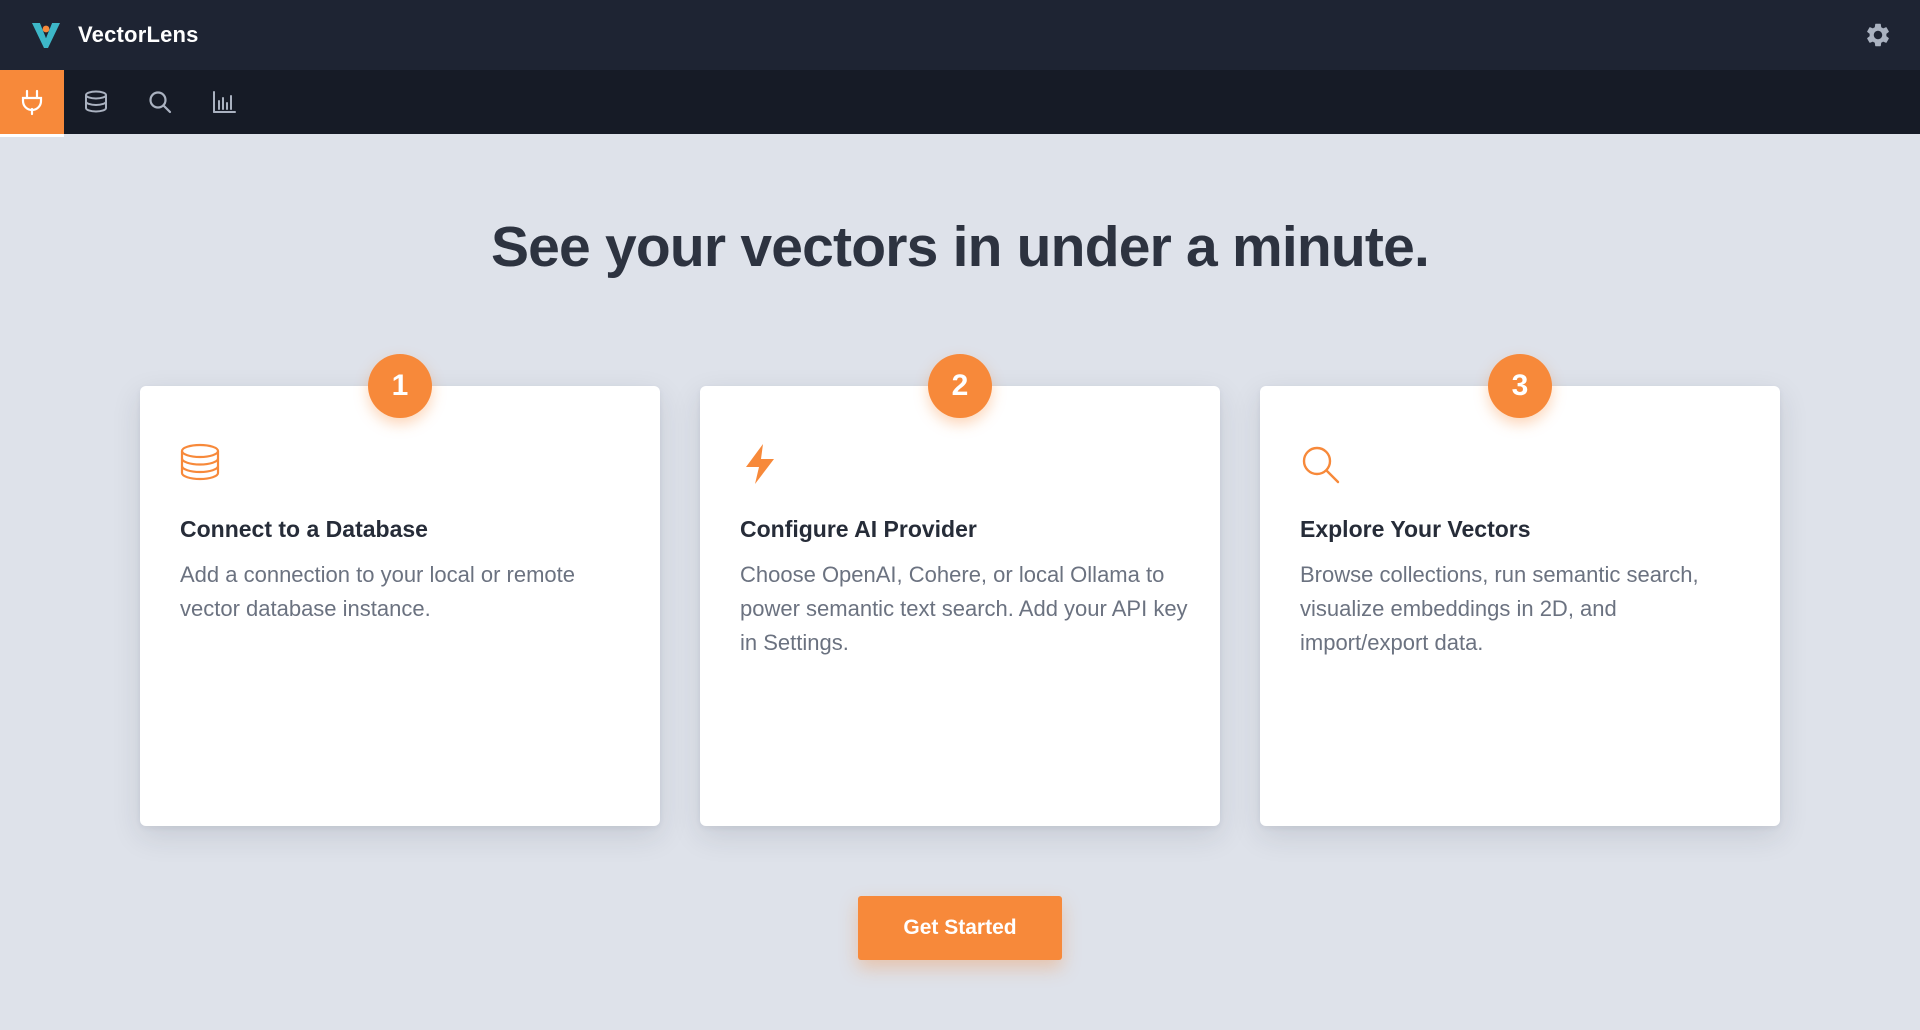 This screenshot has width=1920, height=1030. Describe the element at coordinates (46, 35) in the screenshot. I see `app-logo-icon` at that location.